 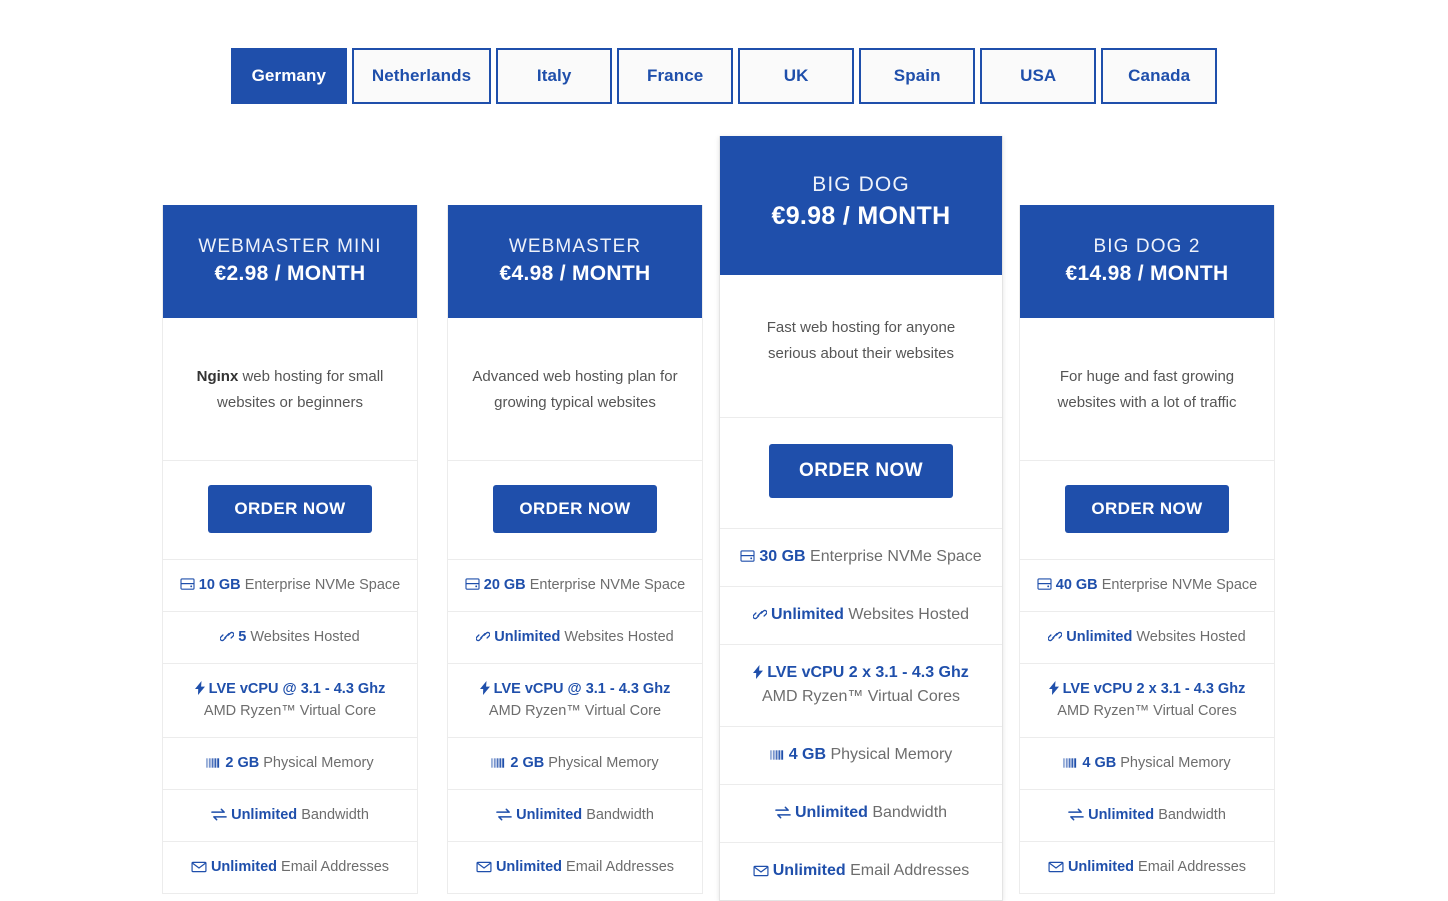 I want to click on plan-feature-row: 10 GB Enterprise NVMe Space, so click(x=290, y=586).